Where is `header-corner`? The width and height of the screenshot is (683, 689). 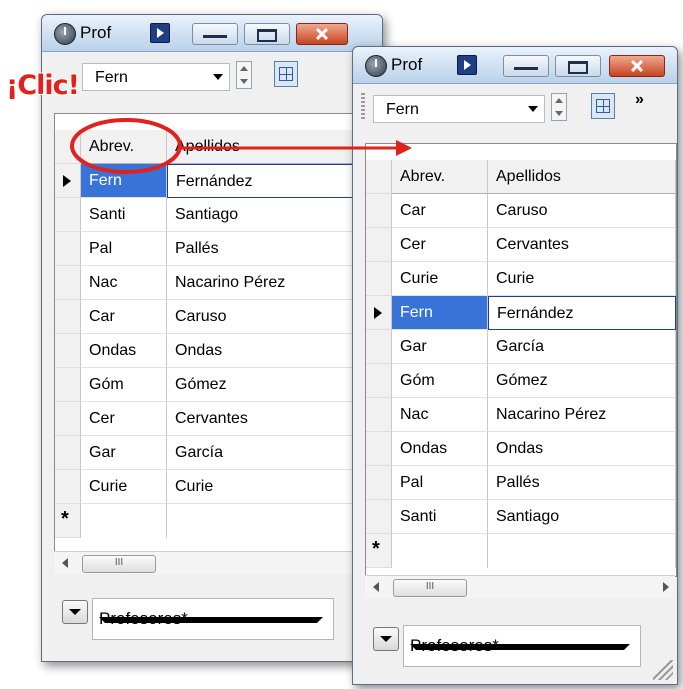 header-corner is located at coordinates (379, 177).